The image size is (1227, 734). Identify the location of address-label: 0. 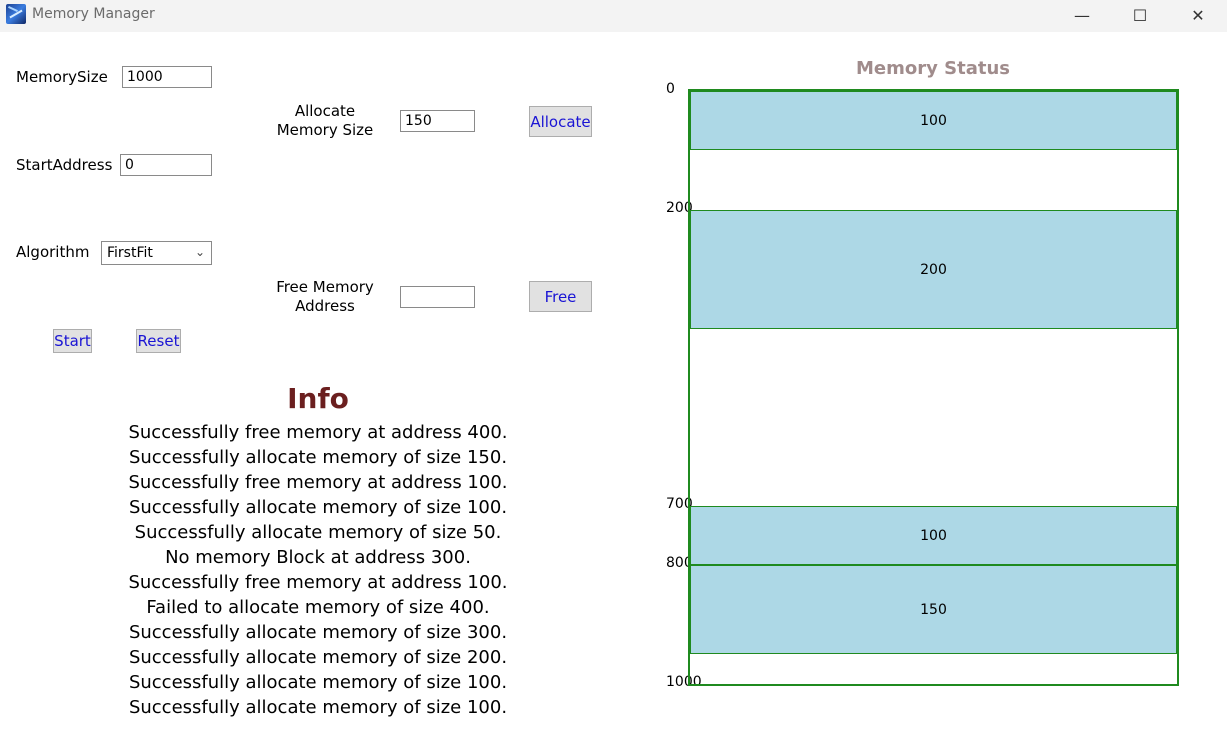
(670, 89).